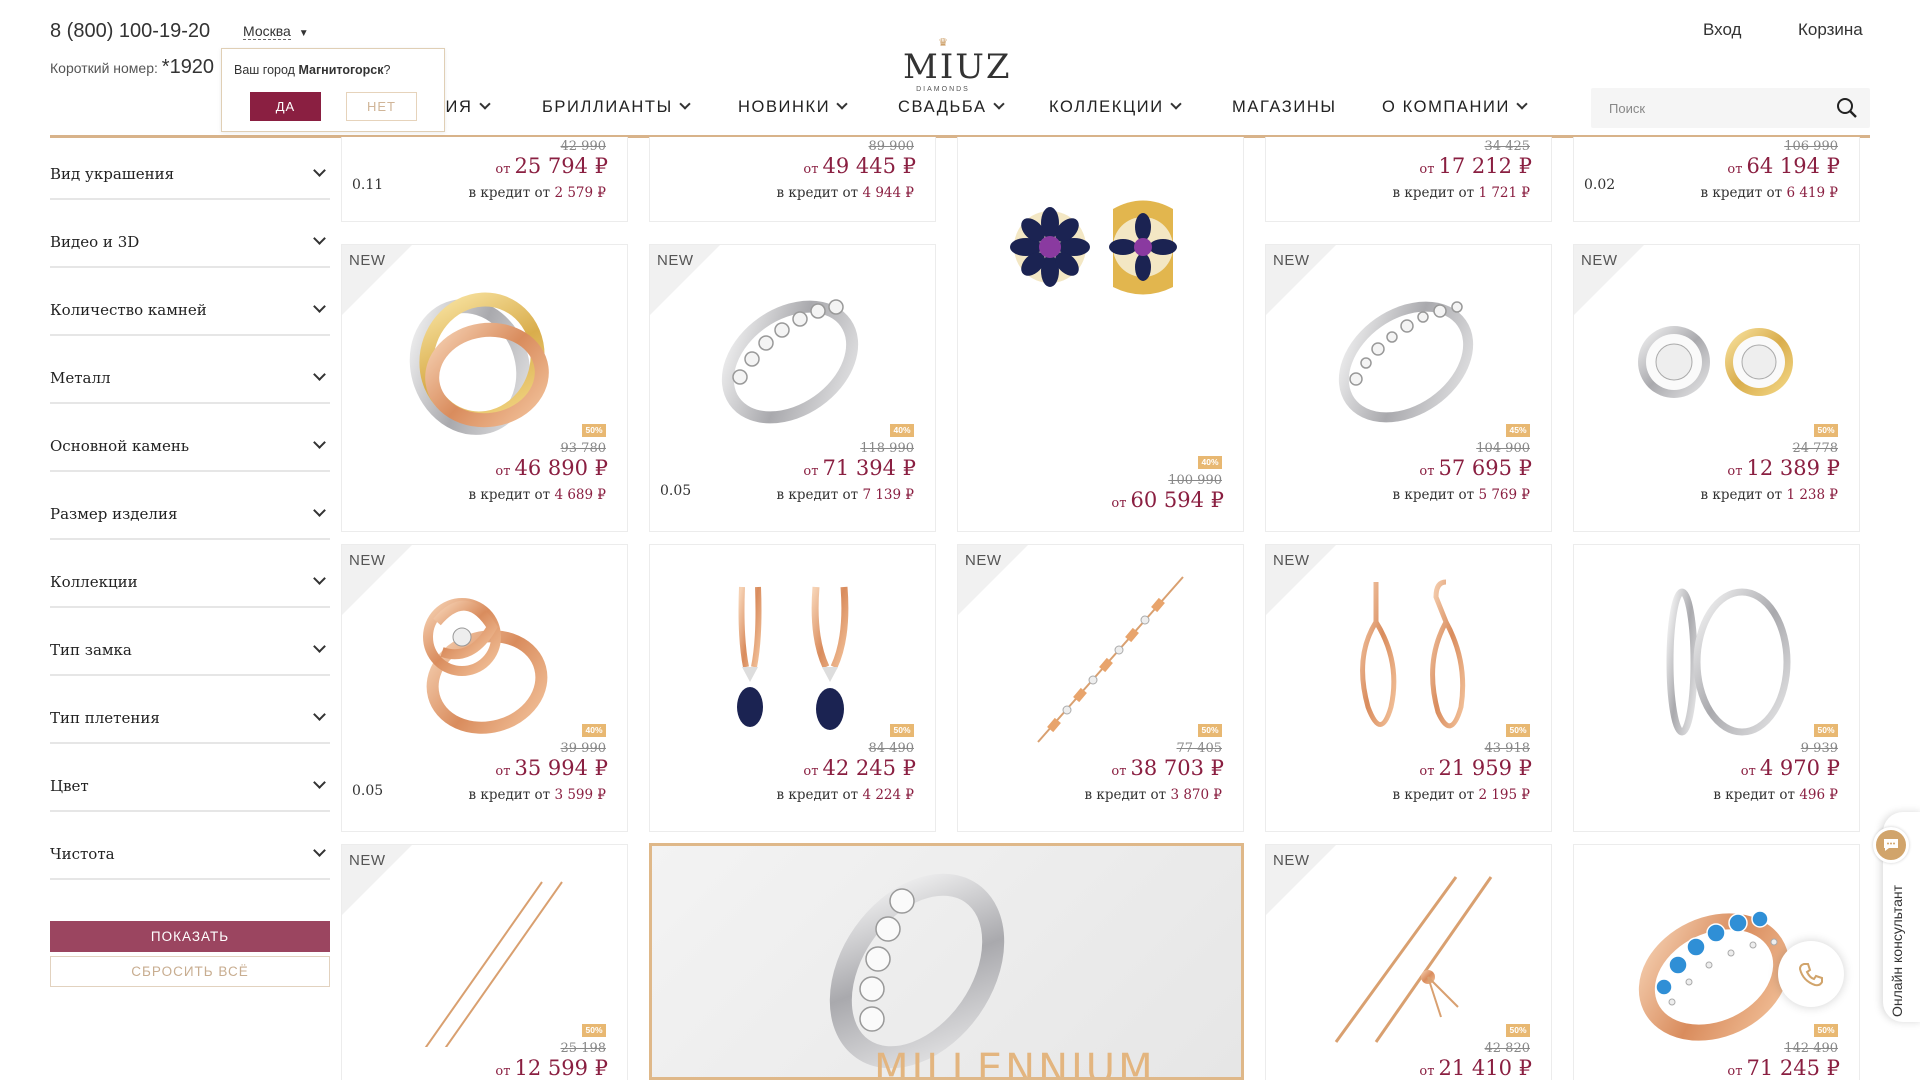 The height and width of the screenshot is (1080, 1920). Describe the element at coordinates (132, 67) in the screenshot. I see `short-number: Короткий номер: *1920` at that location.